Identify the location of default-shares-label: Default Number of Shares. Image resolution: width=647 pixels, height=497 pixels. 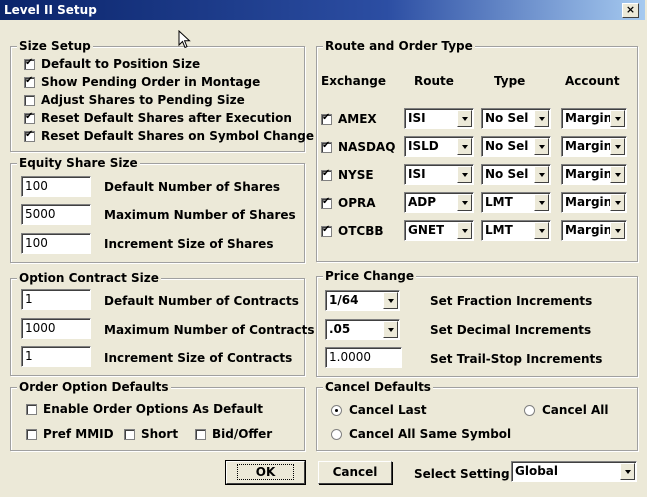
(192, 187).